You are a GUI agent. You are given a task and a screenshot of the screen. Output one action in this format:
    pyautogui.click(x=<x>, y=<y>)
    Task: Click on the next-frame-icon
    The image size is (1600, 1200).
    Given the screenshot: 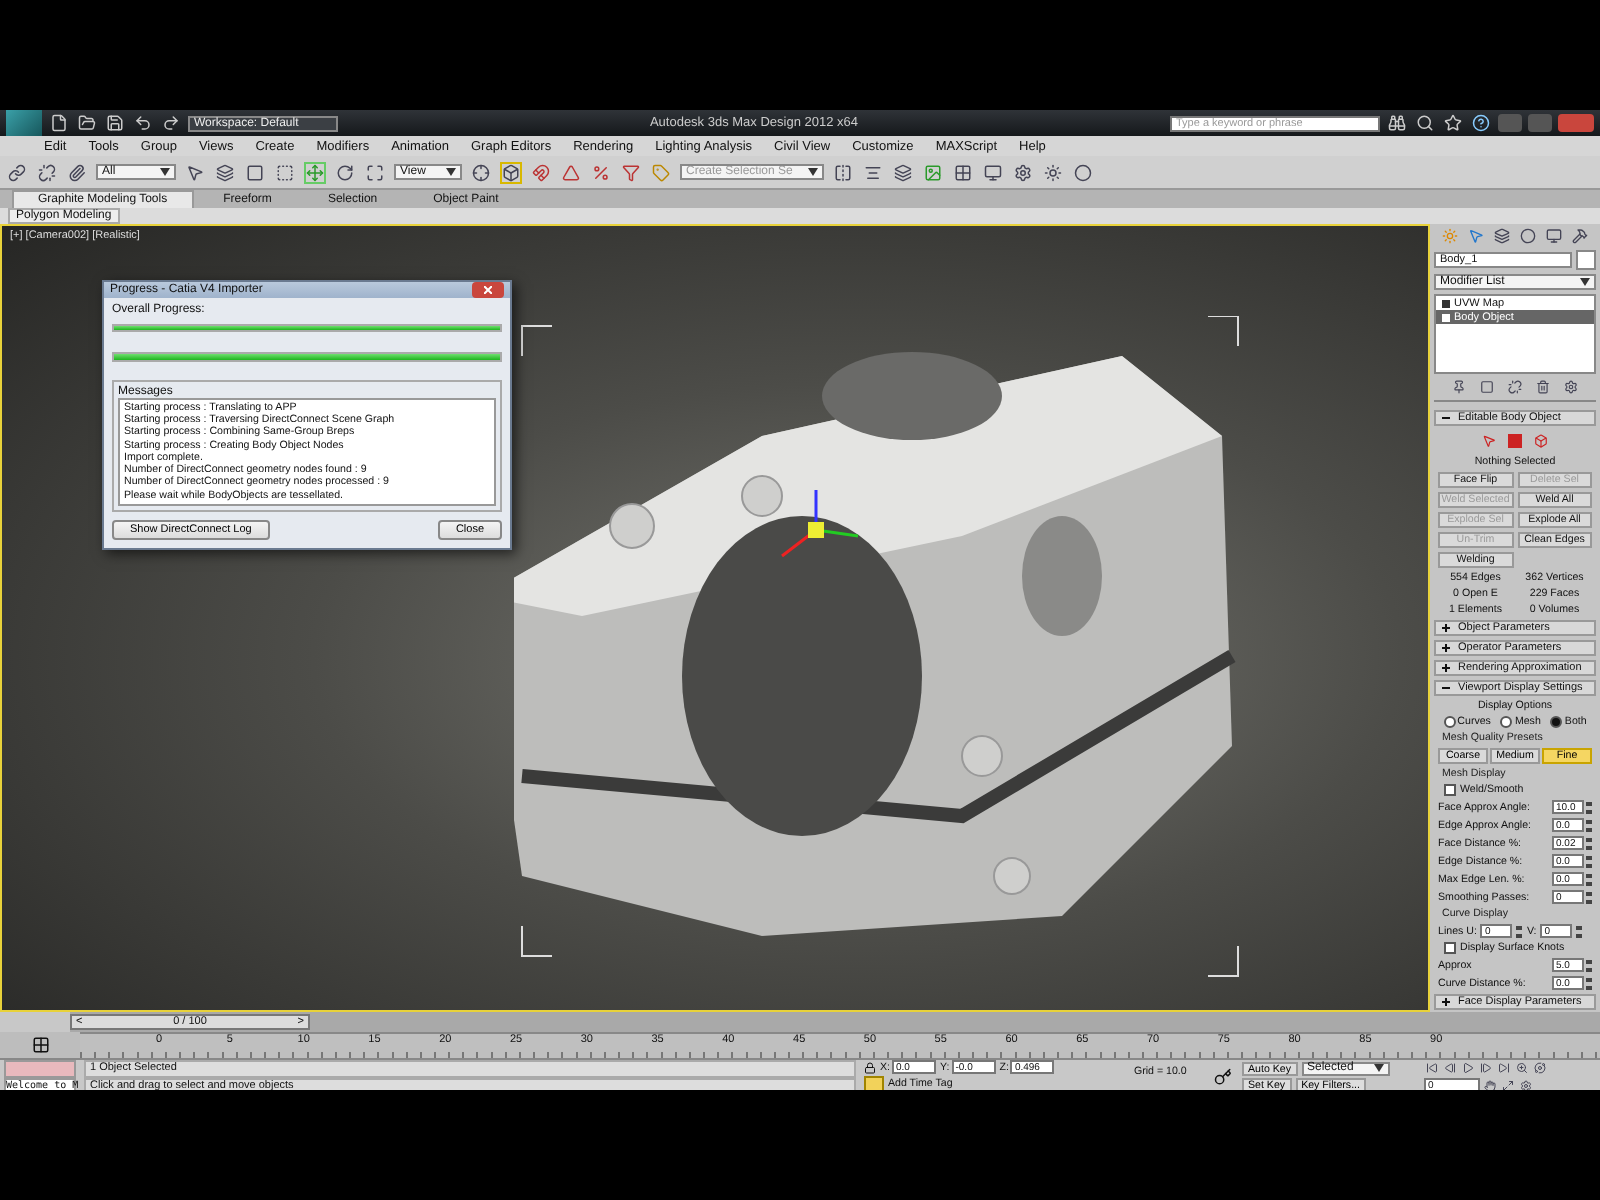 What is the action you would take?
    pyautogui.click(x=1486, y=1068)
    